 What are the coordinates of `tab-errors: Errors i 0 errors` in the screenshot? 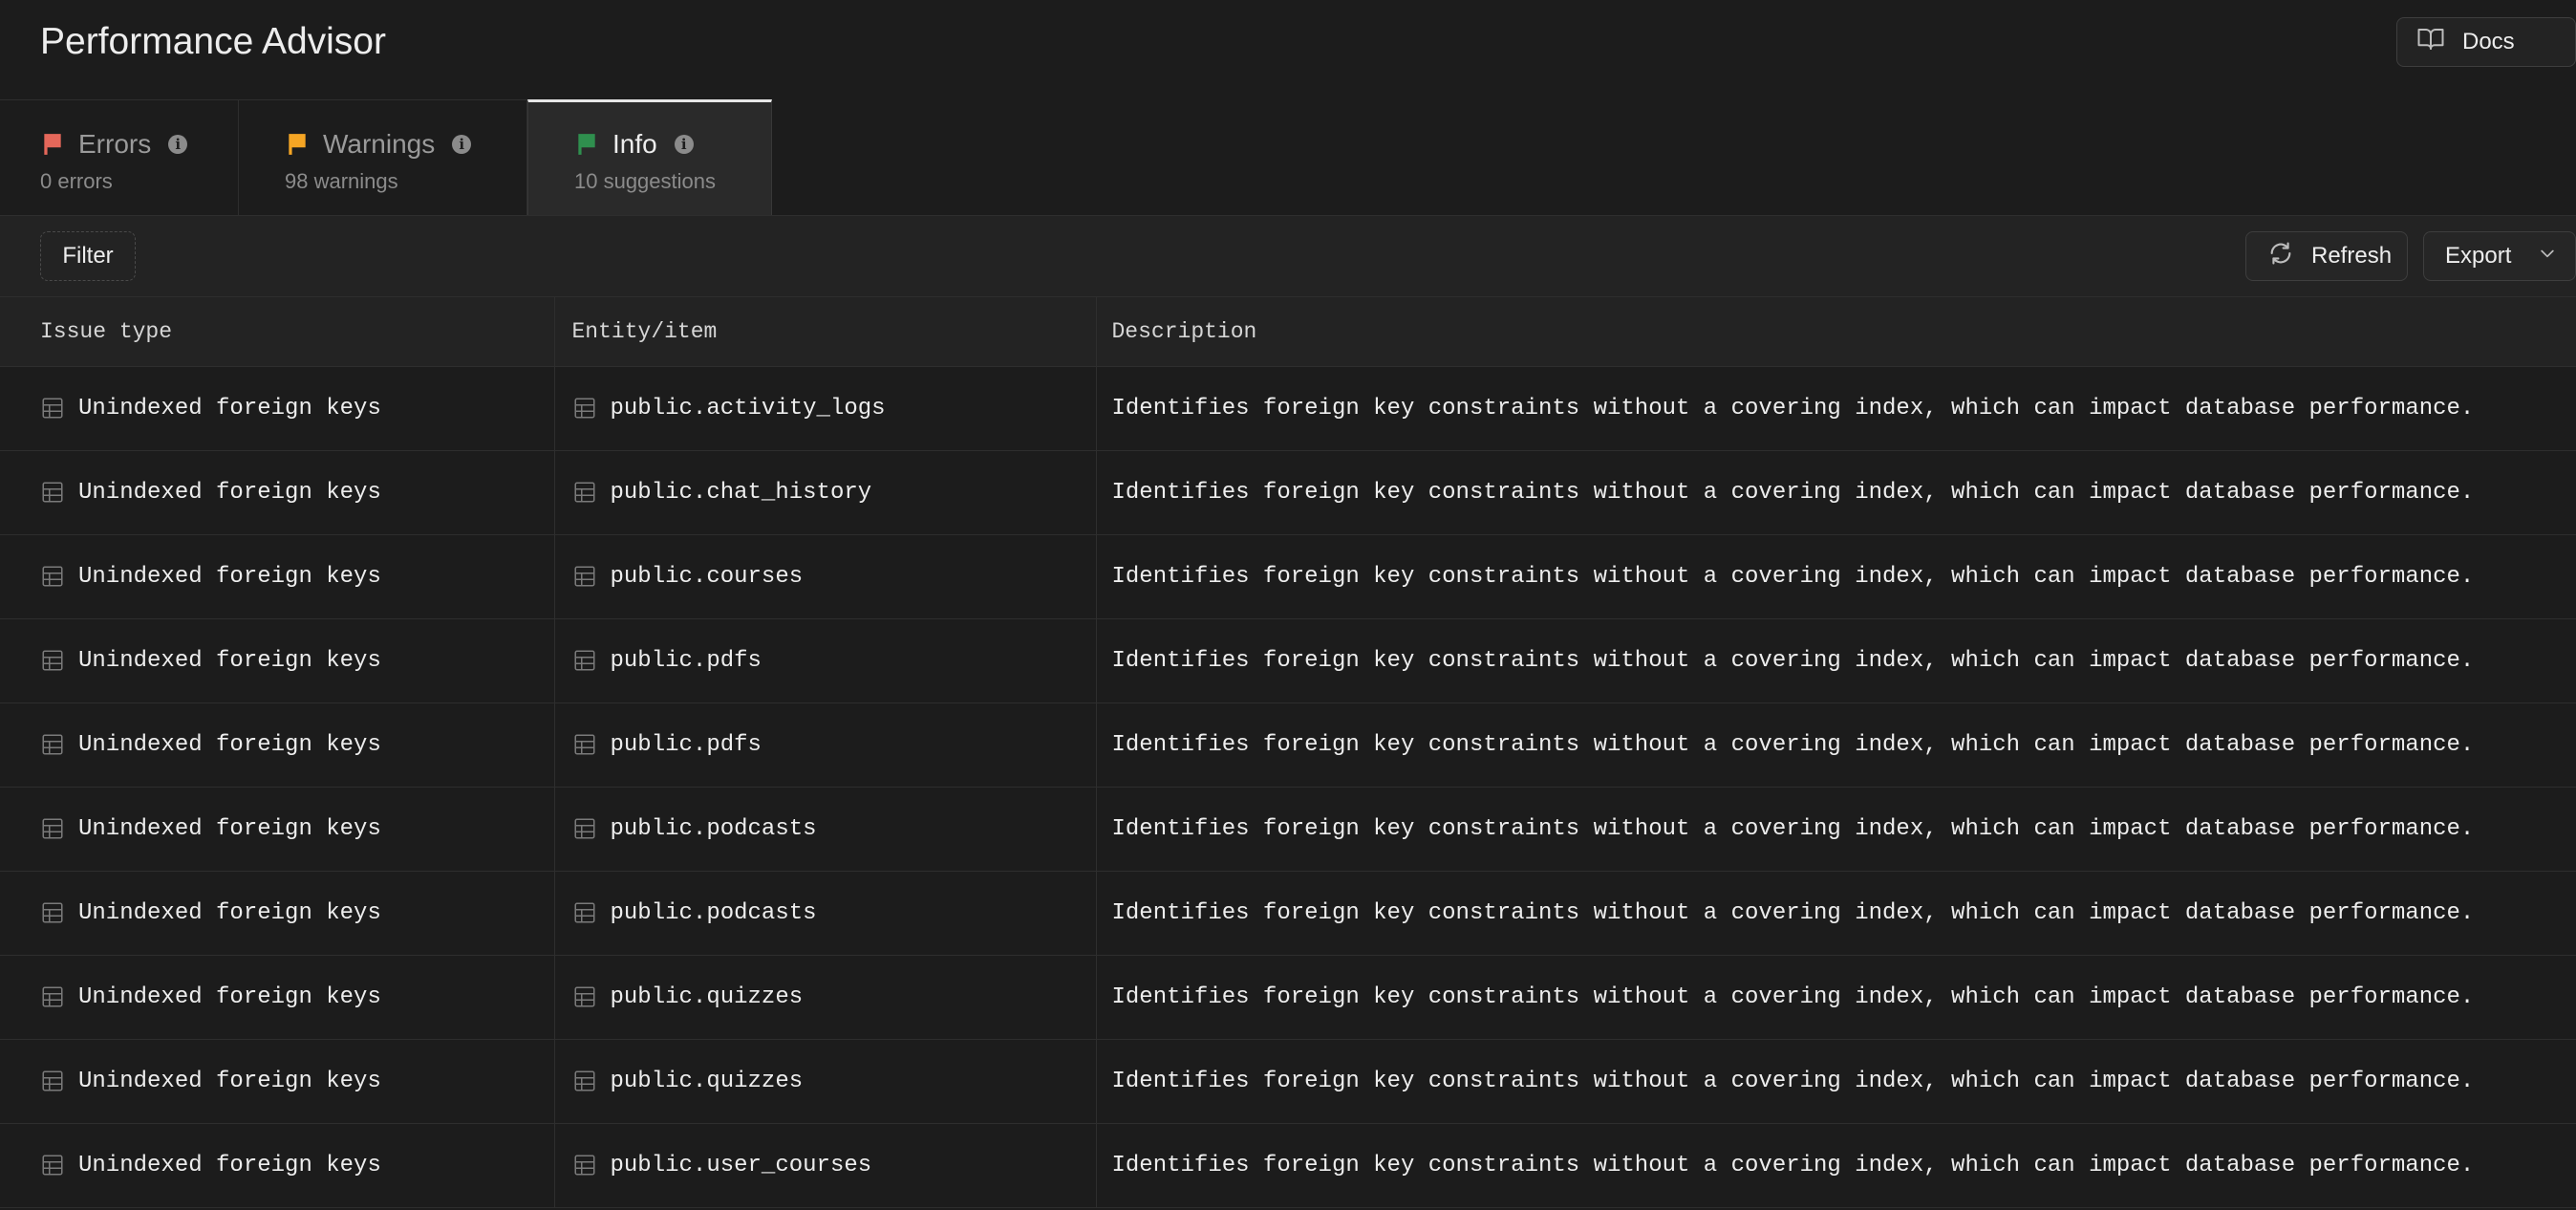 It's located at (119, 157).